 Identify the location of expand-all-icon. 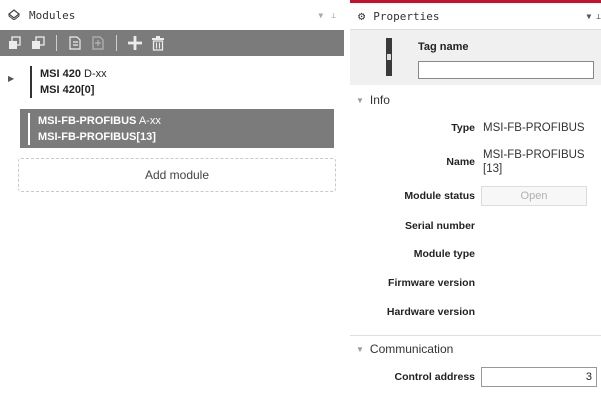
(38, 43).